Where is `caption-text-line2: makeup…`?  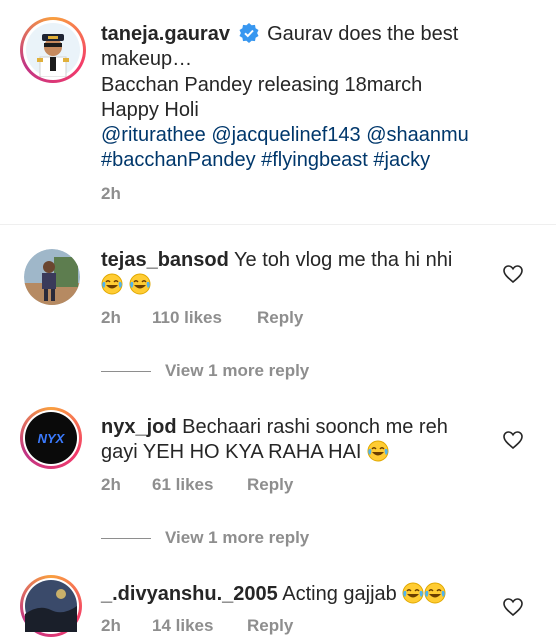 caption-text-line2: makeup… is located at coordinates (147, 59).